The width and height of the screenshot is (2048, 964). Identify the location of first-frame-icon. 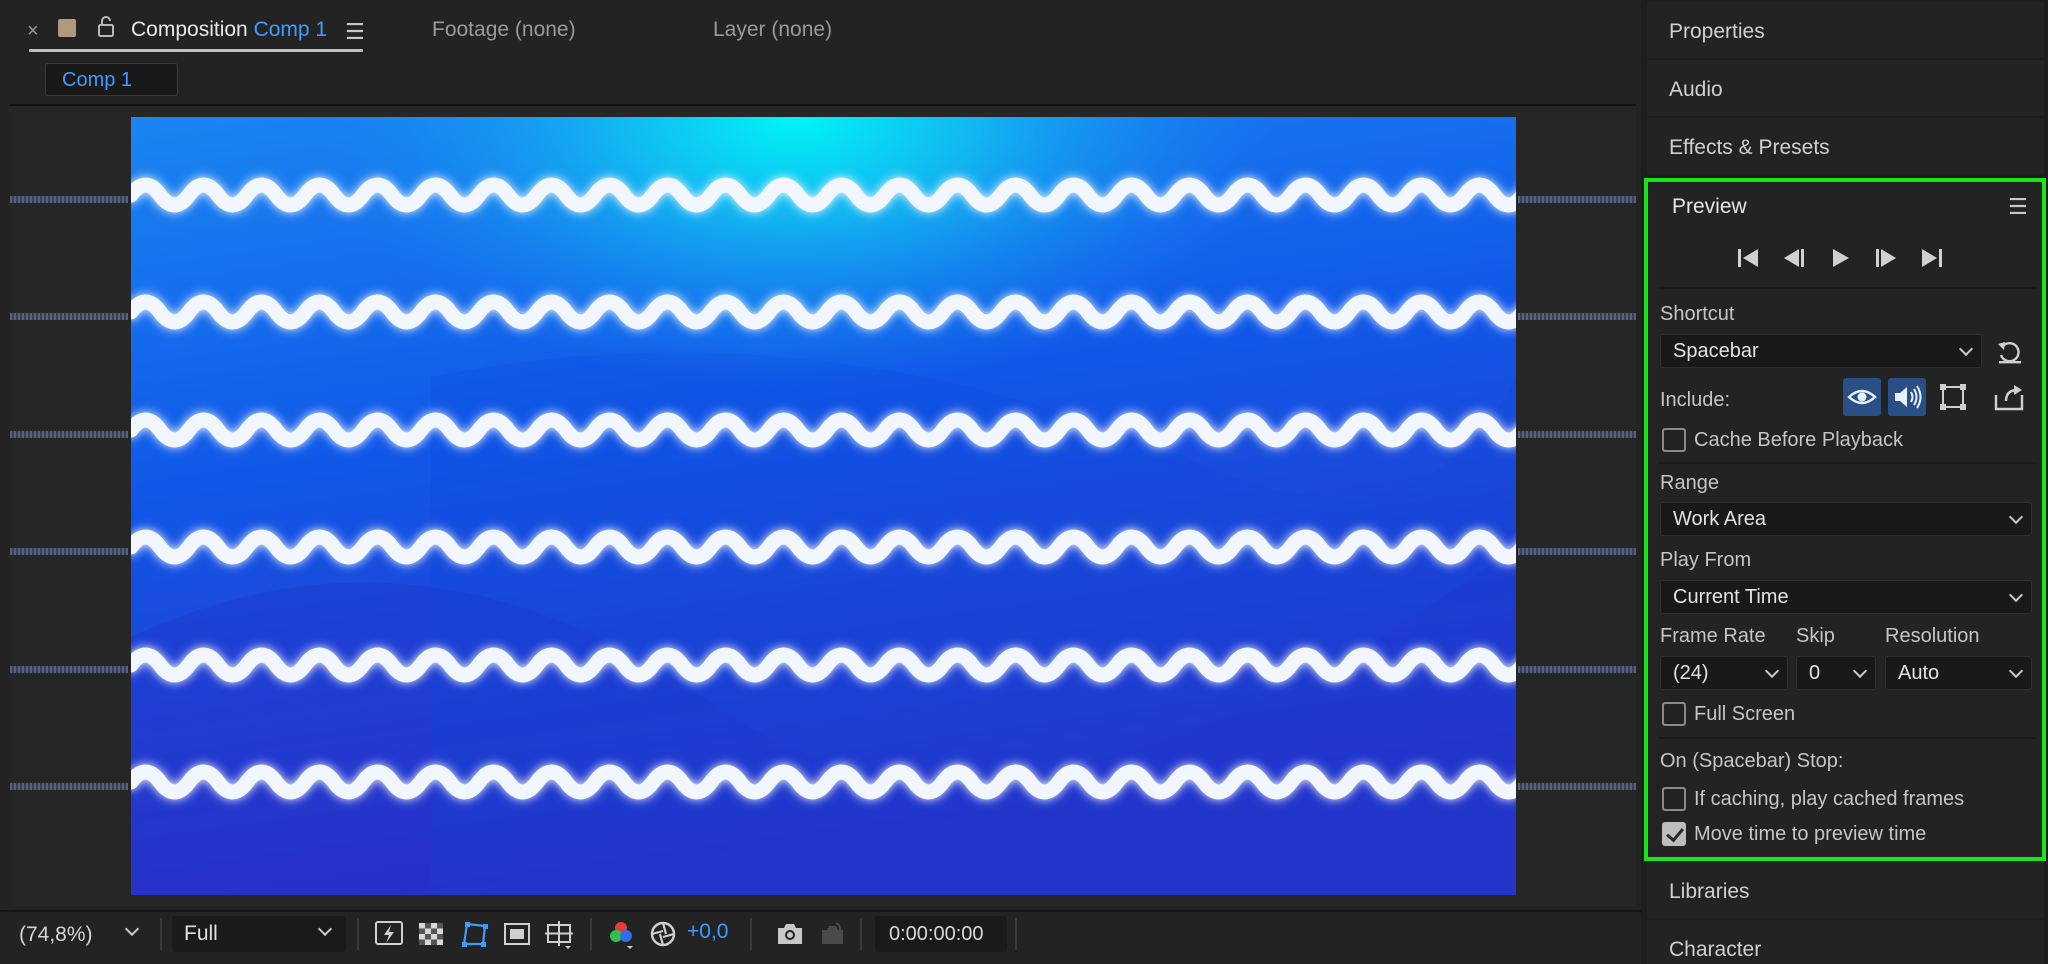
(1748, 258).